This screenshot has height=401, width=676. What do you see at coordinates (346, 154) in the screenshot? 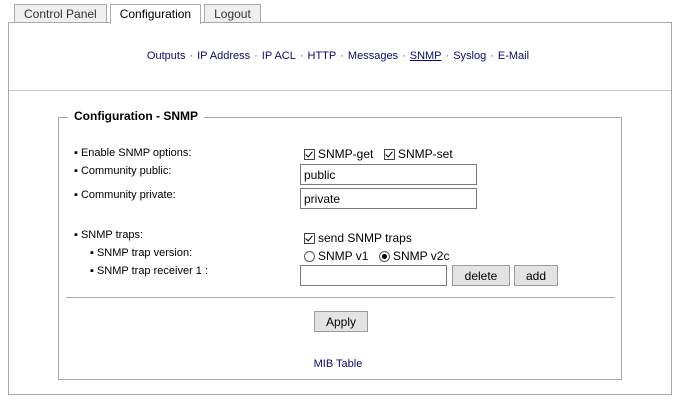
I see `snmp-get-label: SNMP-get` at bounding box center [346, 154].